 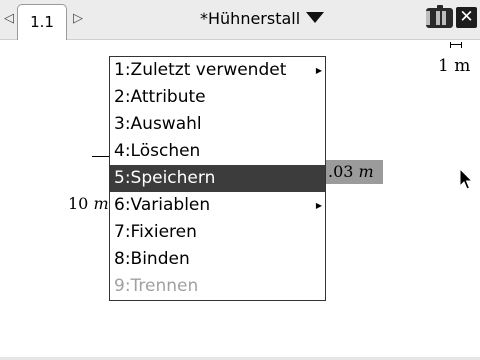 I want to click on menu-item-variablen: 6:Variablen ▶, so click(x=217, y=205).